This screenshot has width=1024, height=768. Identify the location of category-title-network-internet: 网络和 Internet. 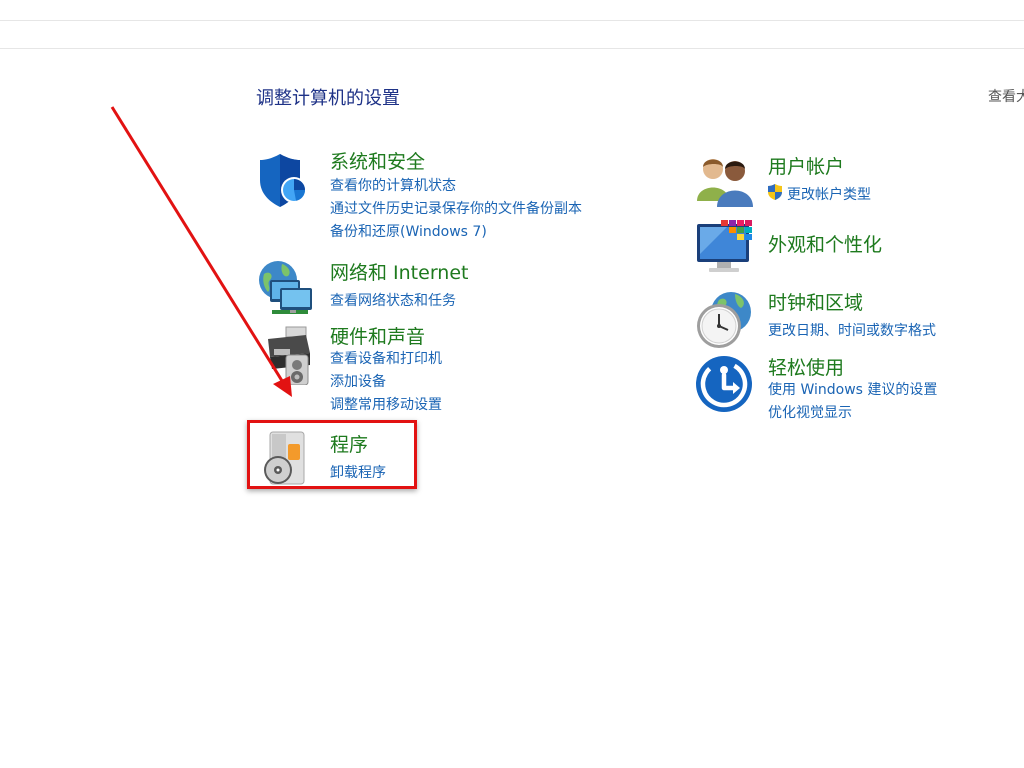
(399, 271).